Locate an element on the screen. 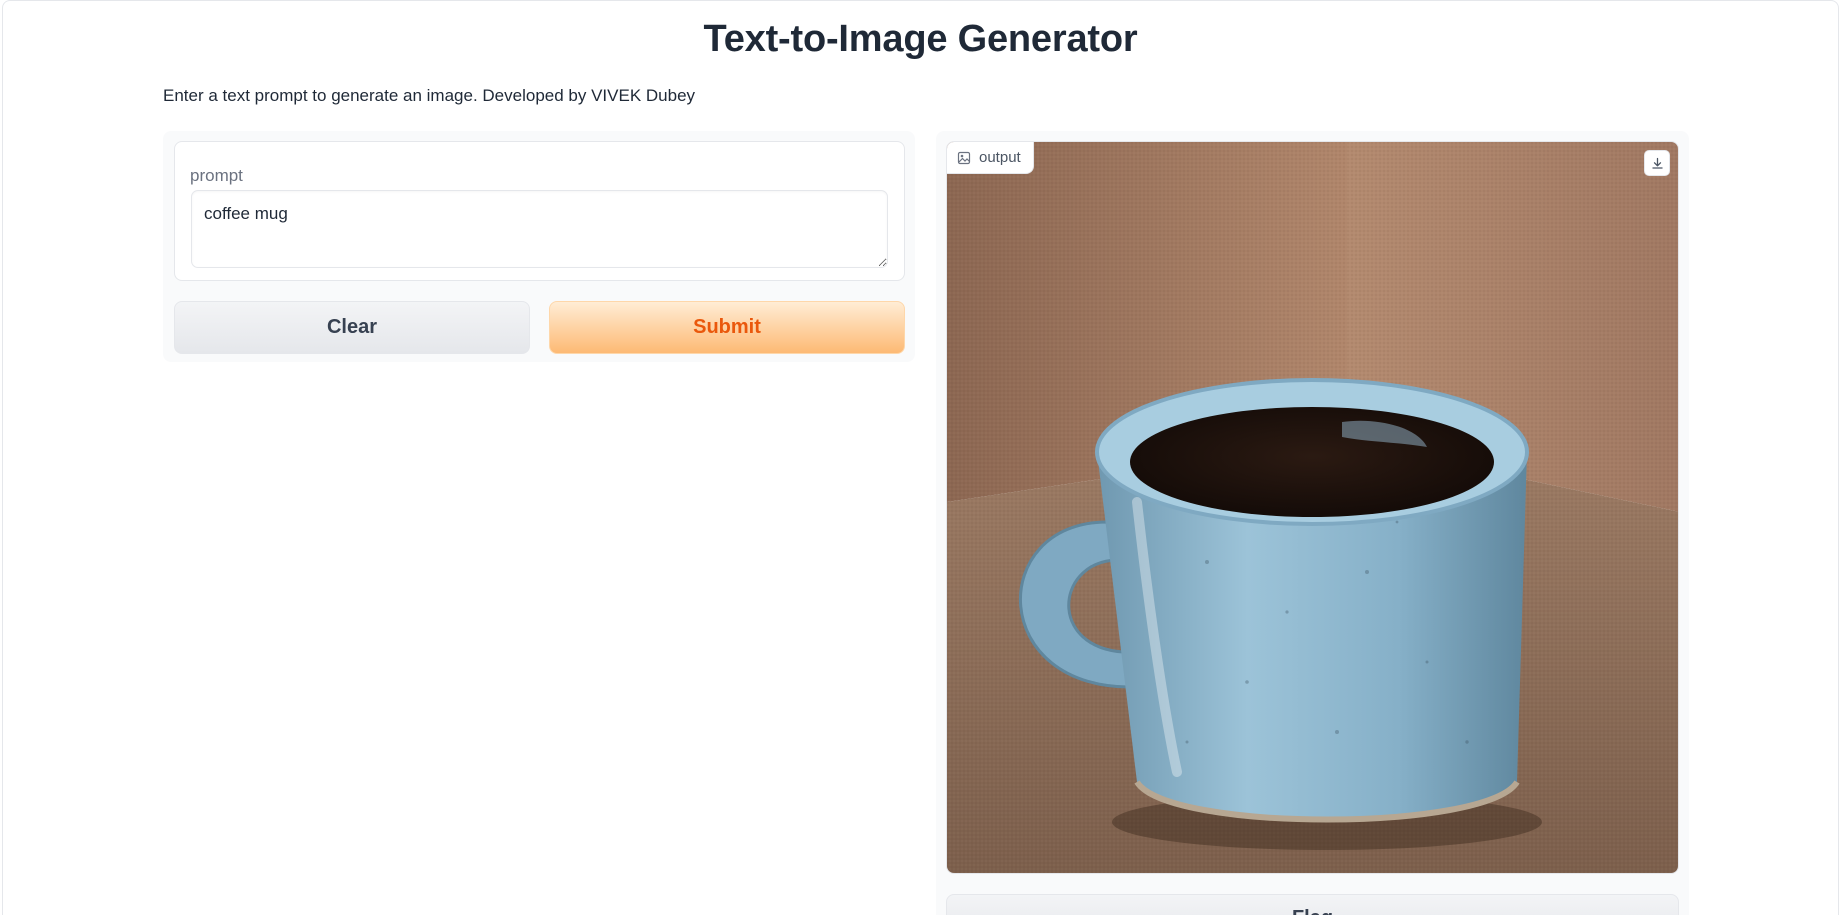 The height and width of the screenshot is (915, 1841). output-label-text: output is located at coordinates (1000, 157).